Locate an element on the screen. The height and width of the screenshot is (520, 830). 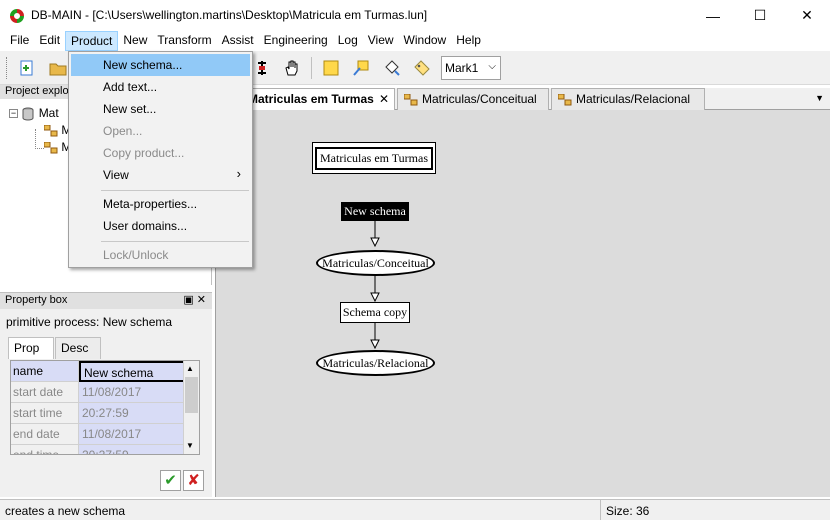
tab-matriculas-em-turmas: Matriculas em Turmas ✕ is located at coordinates (318, 99).